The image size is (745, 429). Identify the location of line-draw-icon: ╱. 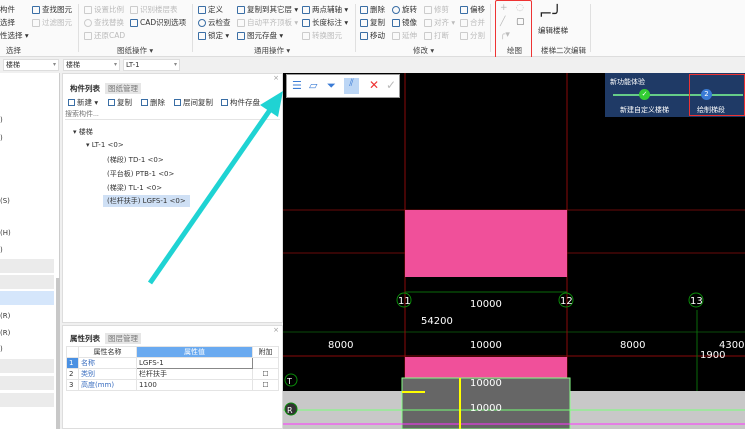
(502, 22).